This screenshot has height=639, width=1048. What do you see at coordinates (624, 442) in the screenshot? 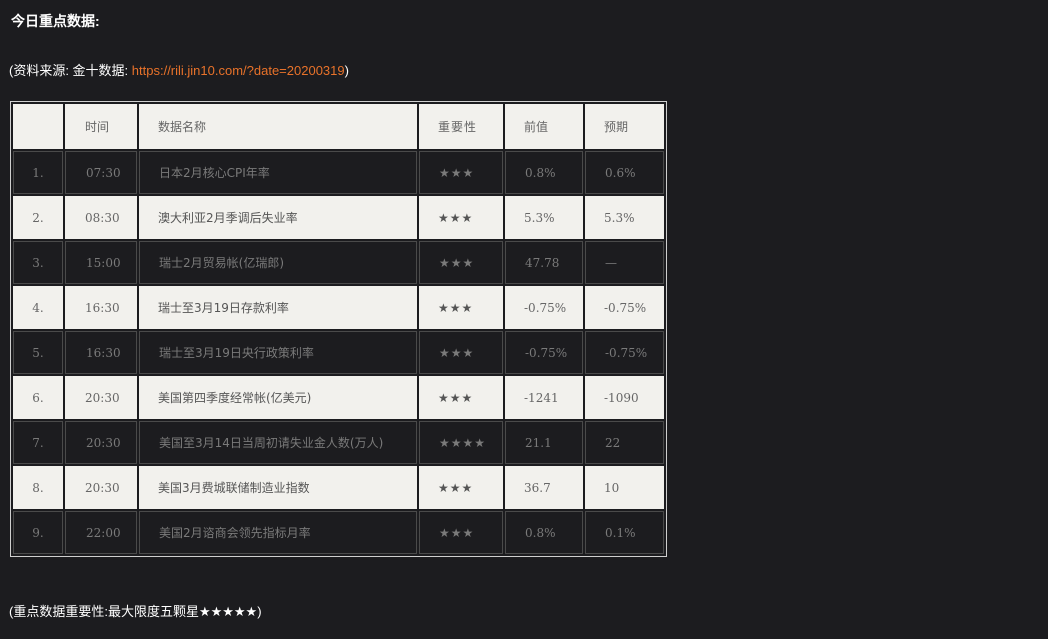
I see `row-forecast: 22` at bounding box center [624, 442].